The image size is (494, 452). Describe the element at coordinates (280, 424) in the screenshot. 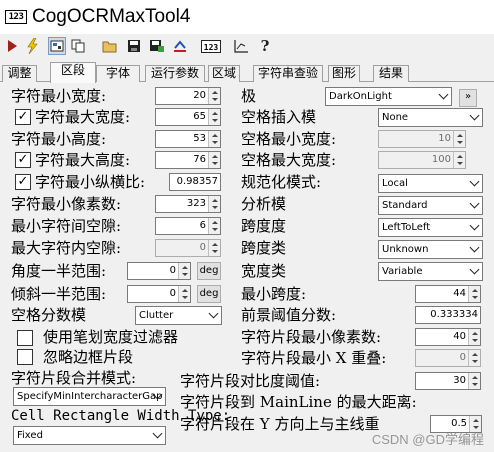

I see `frag-y-overlap-label: 字符片段在 Y 方向上与主线重` at that location.